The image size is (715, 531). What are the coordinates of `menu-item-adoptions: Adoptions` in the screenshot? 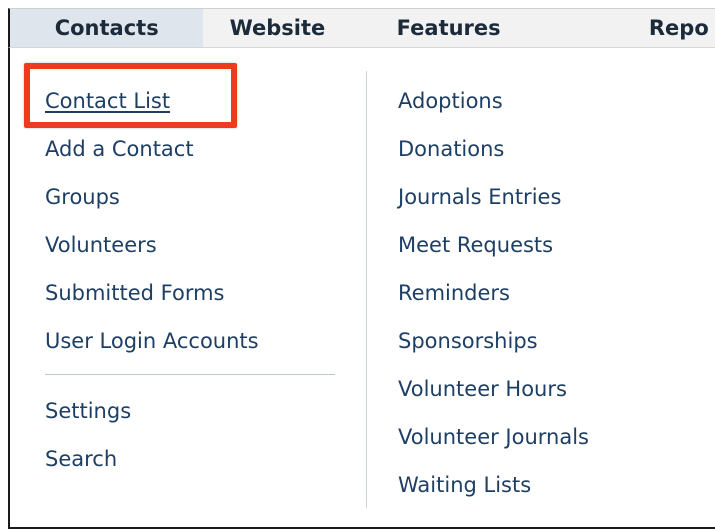 It's located at (450, 101).